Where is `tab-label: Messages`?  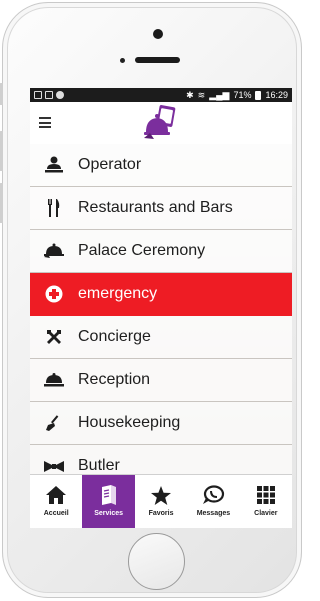 tab-label: Messages is located at coordinates (213, 513).